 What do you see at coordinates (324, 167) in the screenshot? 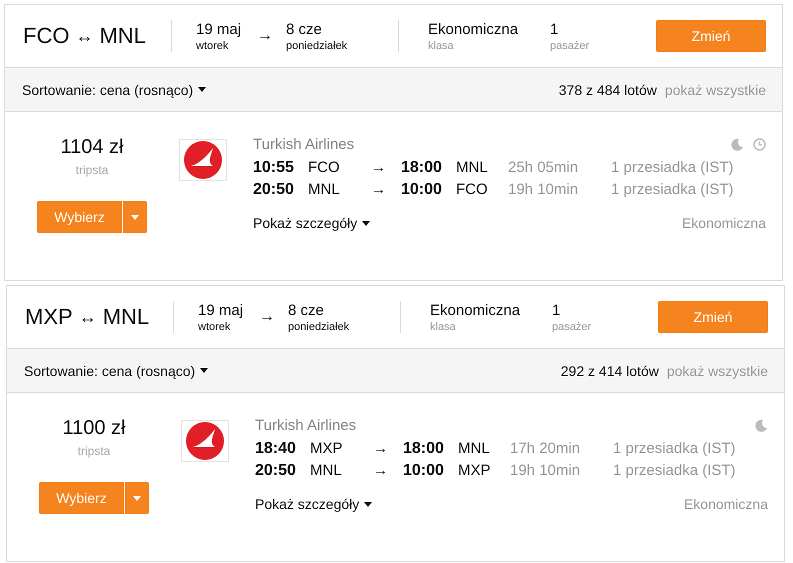
I see `departure-airport: FCO` at bounding box center [324, 167].